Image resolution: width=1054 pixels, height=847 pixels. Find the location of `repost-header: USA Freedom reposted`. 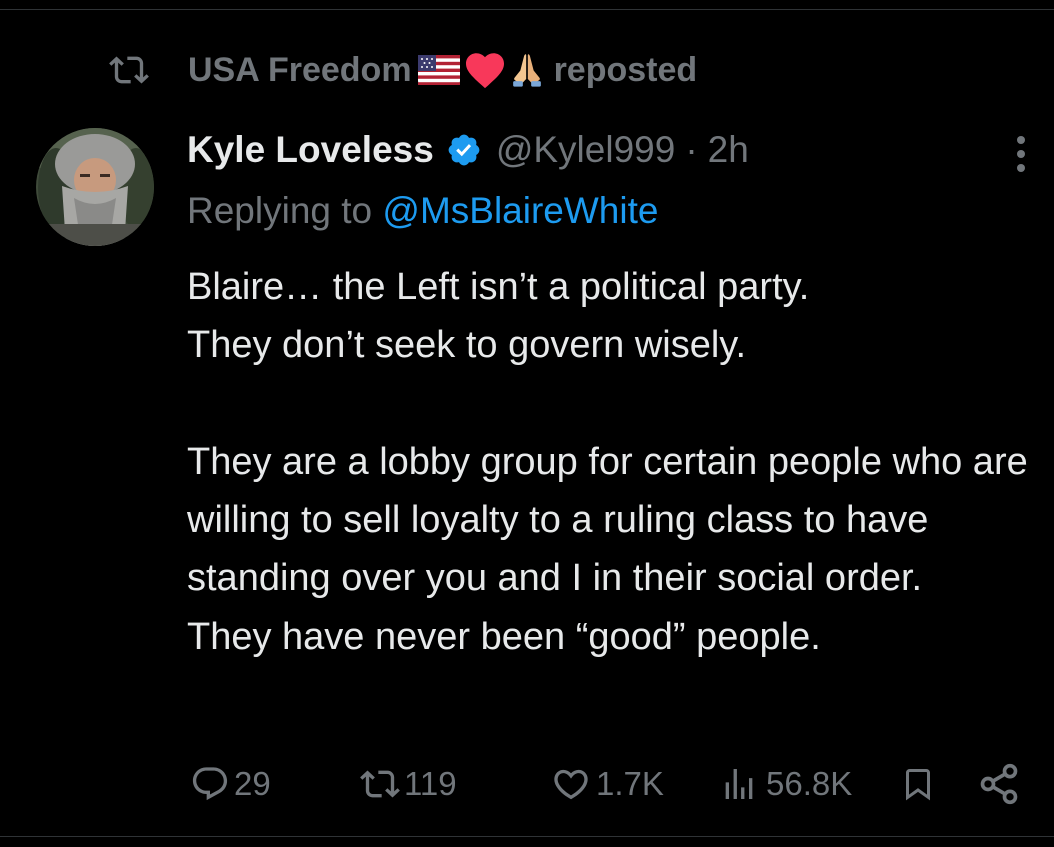

repost-header: USA Freedom reposted is located at coordinates (401, 70).